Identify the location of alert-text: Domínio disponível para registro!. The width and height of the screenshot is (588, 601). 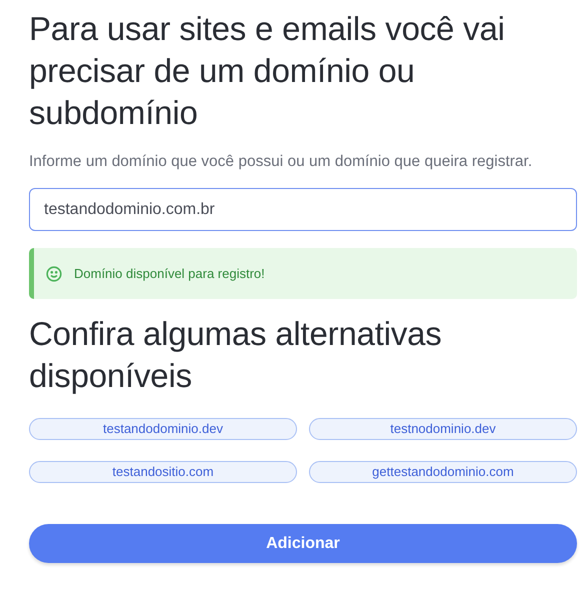
(169, 273).